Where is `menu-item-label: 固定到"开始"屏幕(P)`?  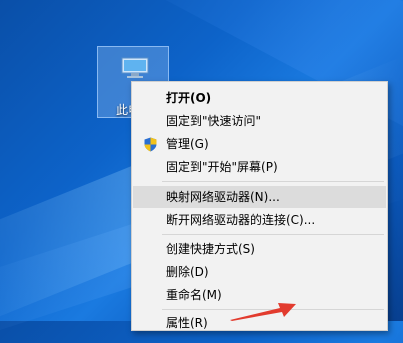
menu-item-label: 固定到"开始"屏幕(P) is located at coordinates (222, 167).